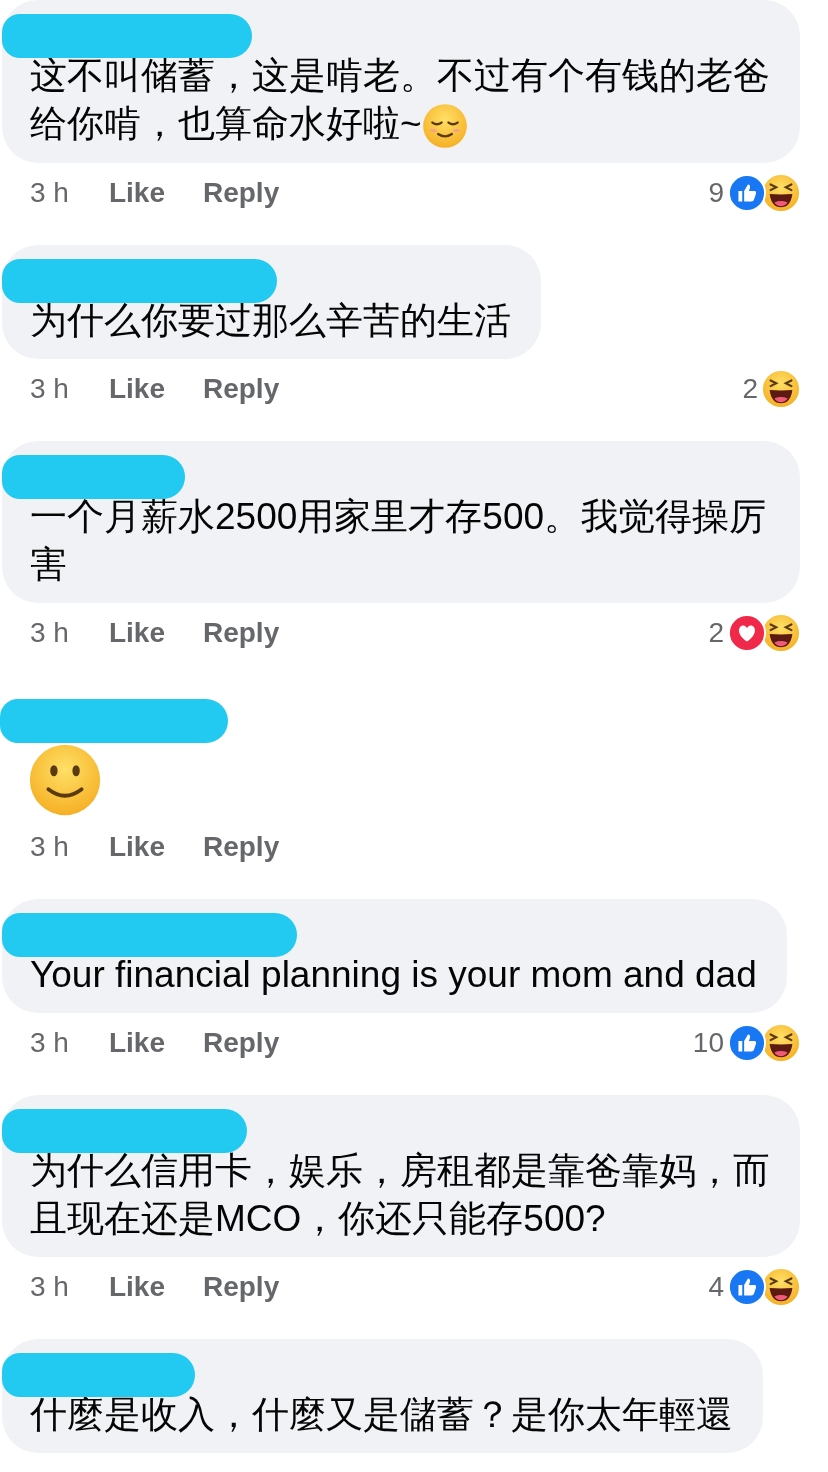 The image size is (828, 1472). What do you see at coordinates (444, 126) in the screenshot?
I see `relieved-face-icon` at bounding box center [444, 126].